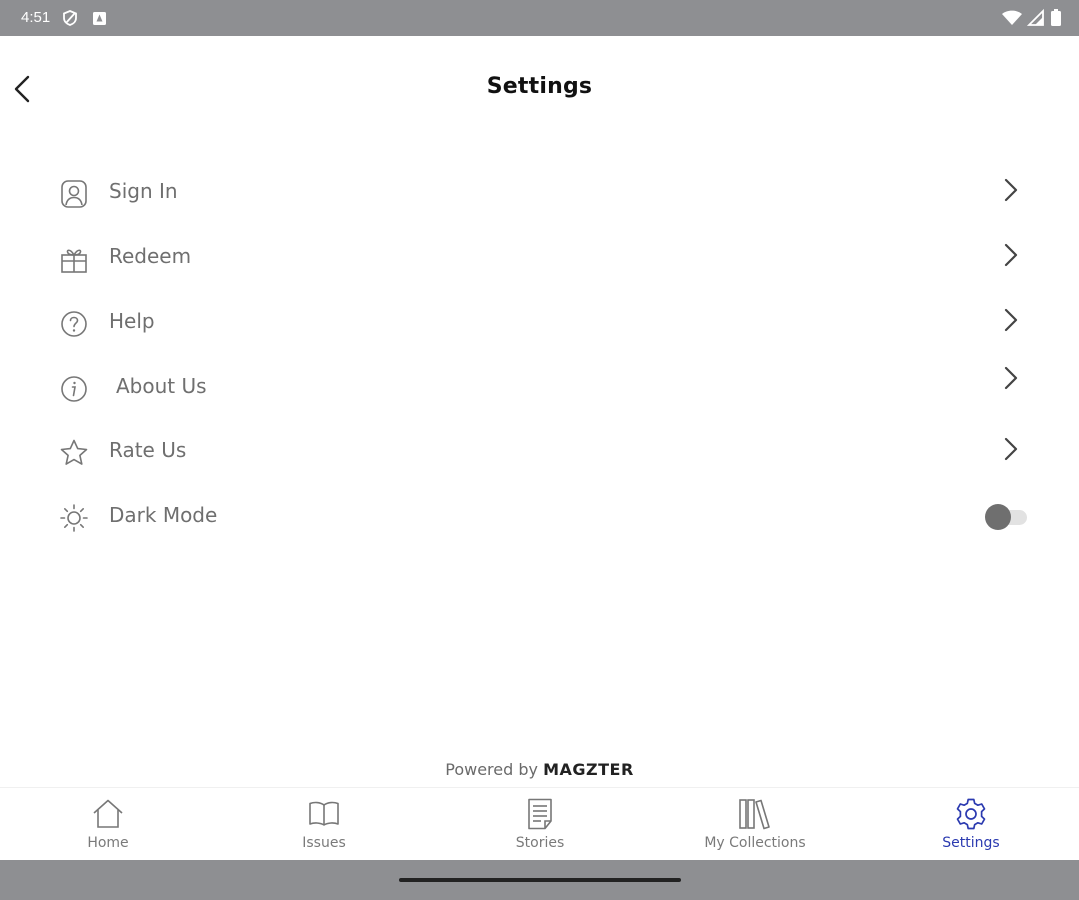  What do you see at coordinates (74, 194) in the screenshot?
I see `user-profile-icon` at bounding box center [74, 194].